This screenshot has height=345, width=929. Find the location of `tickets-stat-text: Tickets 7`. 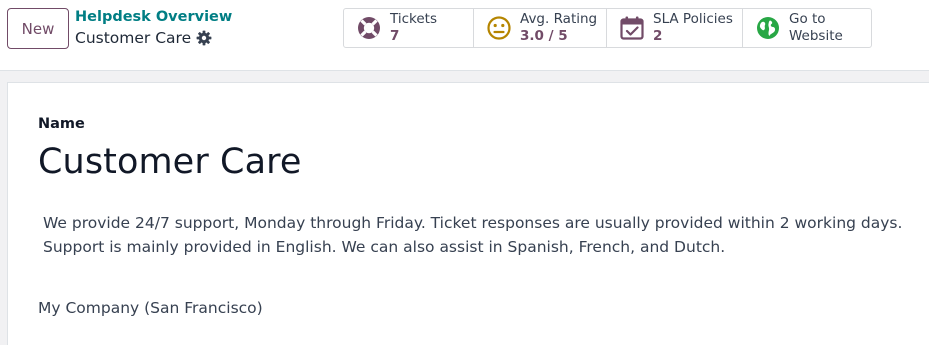

tickets-stat-text: Tickets 7 is located at coordinates (413, 28).